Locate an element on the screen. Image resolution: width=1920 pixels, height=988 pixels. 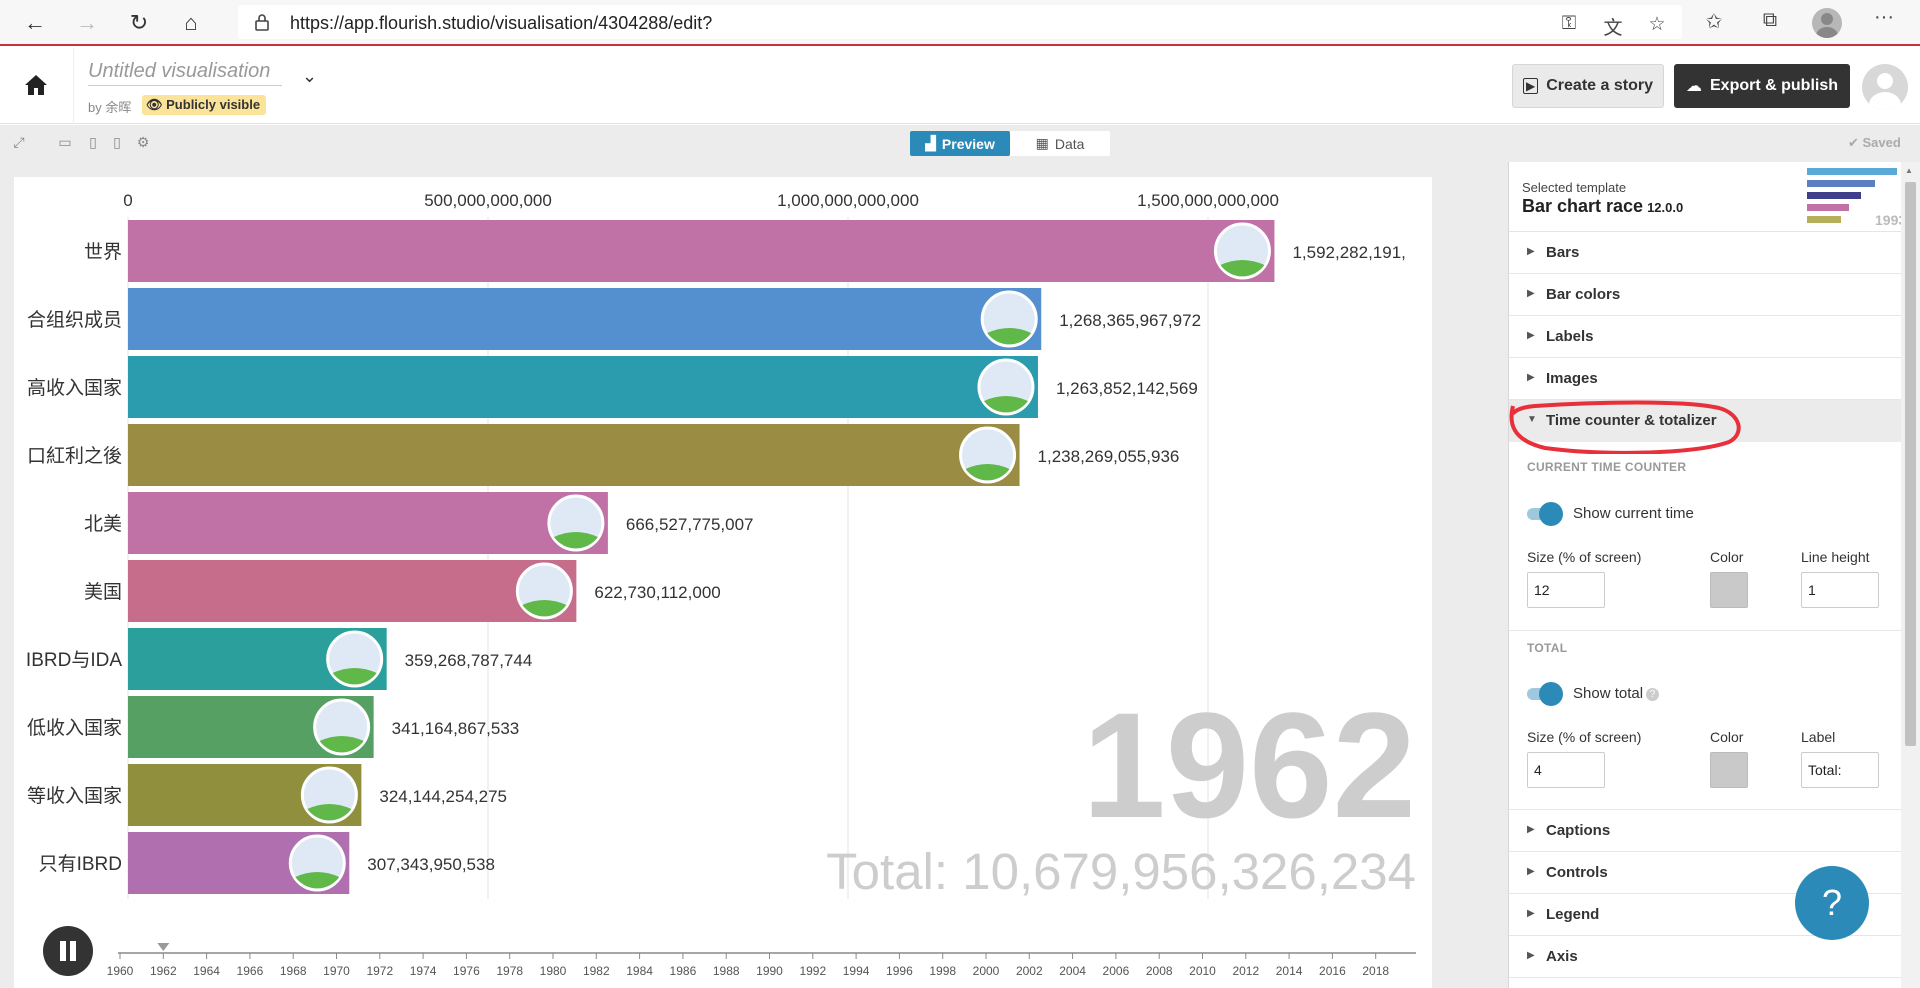
lock-icon is located at coordinates (262, 22).